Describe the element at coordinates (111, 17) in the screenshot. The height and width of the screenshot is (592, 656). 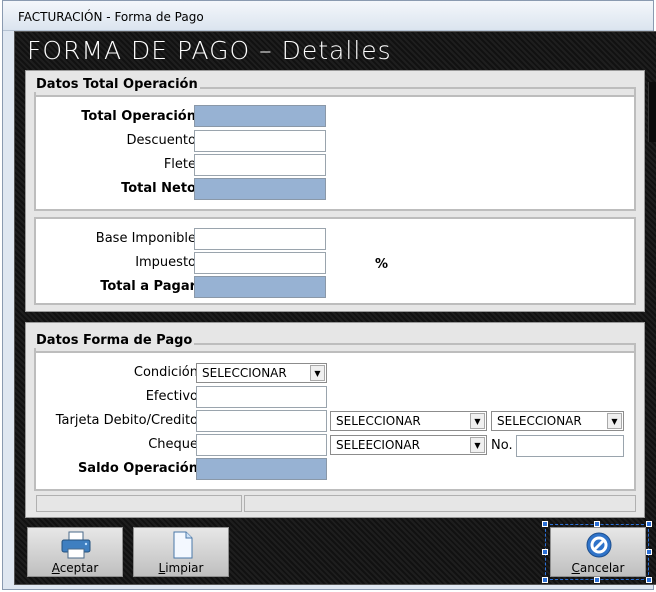
I see `window-title: FACTURACIÓN - Forma de Pago` at that location.